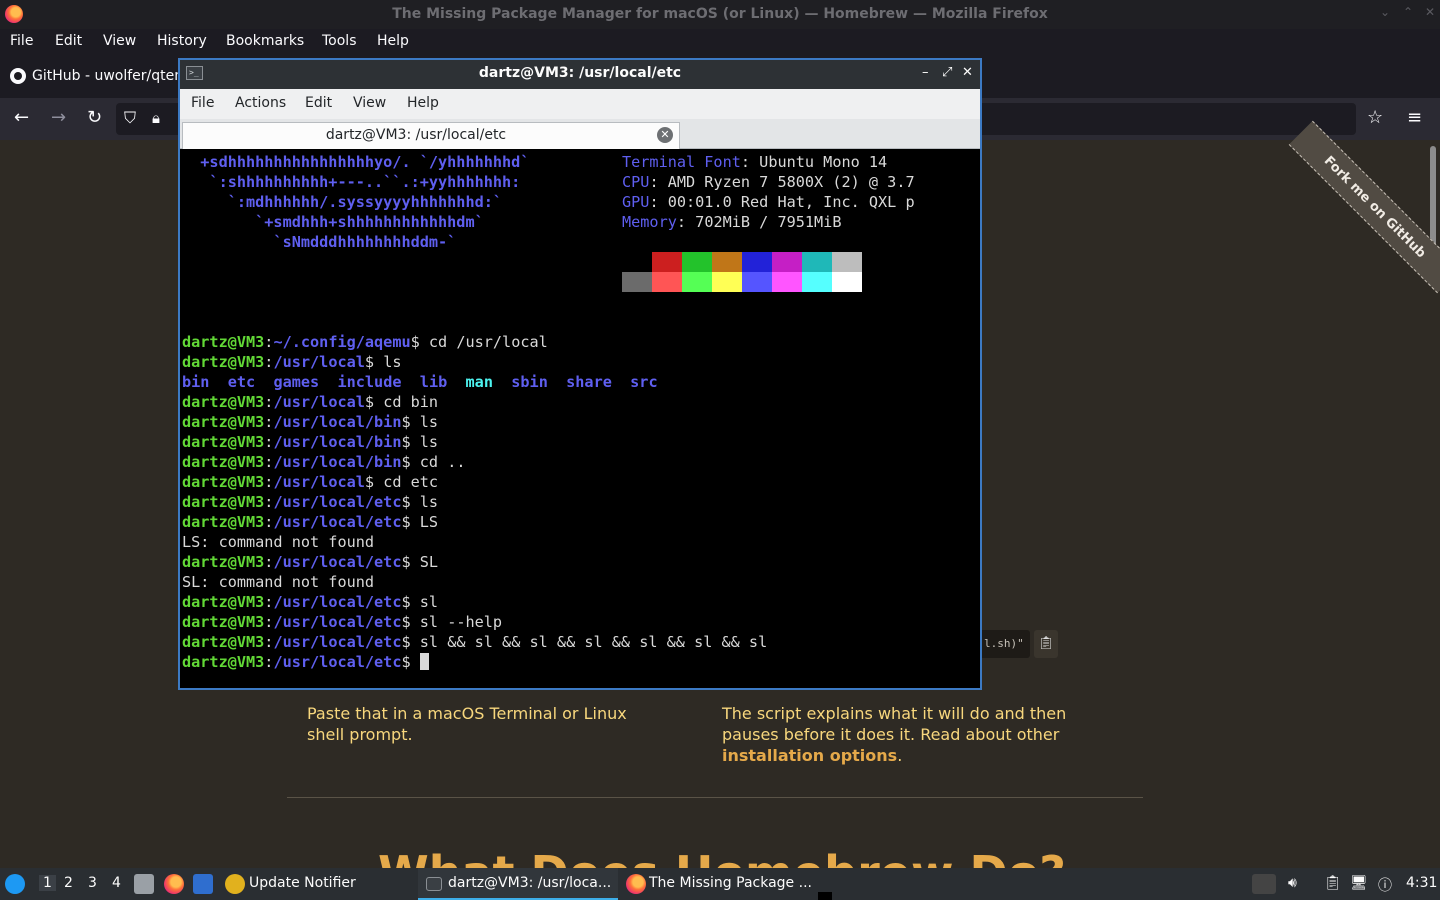 This screenshot has width=1440, height=900. What do you see at coordinates (731, 222) in the screenshot?
I see `neofetch-line: Memory: 702MiB / 7951MiB` at bounding box center [731, 222].